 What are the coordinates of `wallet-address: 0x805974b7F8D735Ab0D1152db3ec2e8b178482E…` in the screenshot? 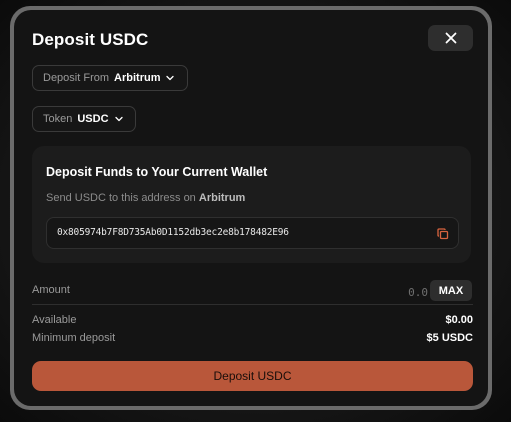 It's located at (173, 232).